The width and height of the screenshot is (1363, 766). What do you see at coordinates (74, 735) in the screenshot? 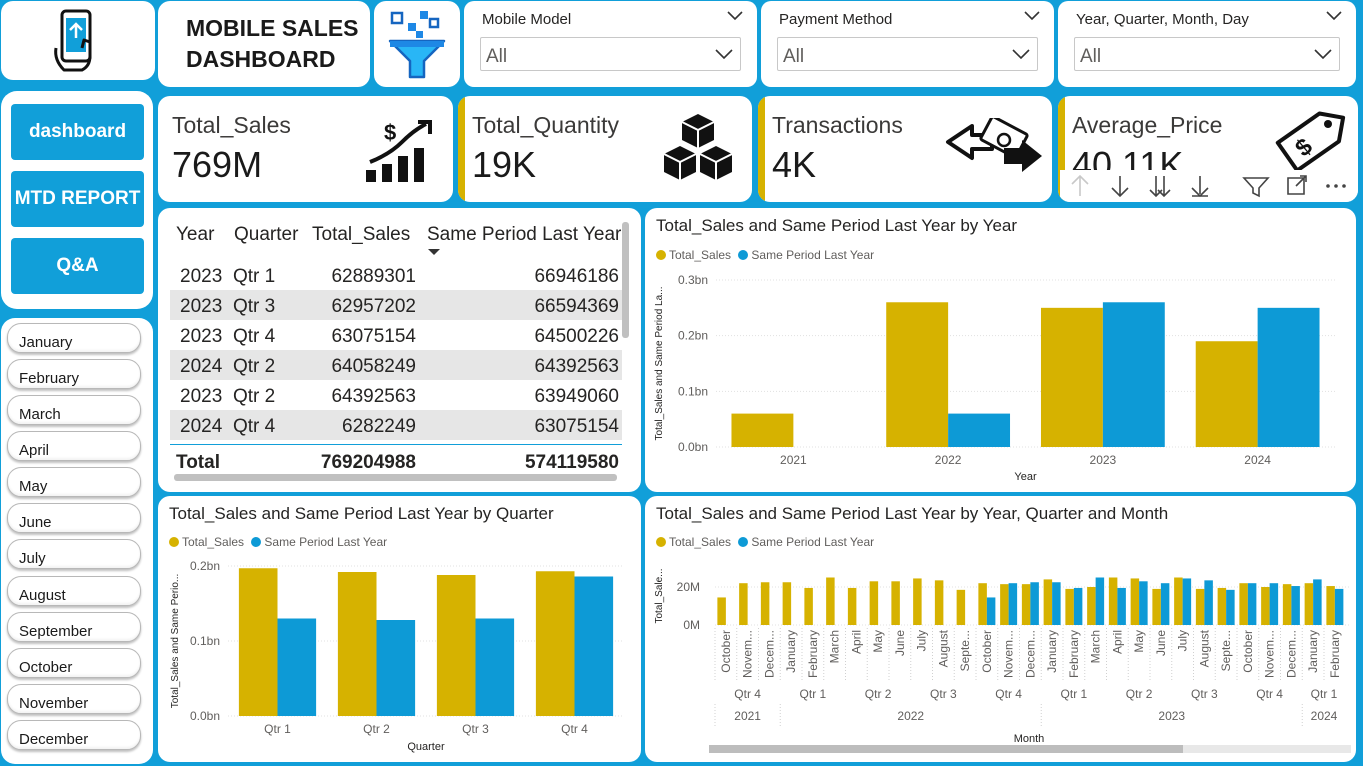
I see `month-button-december: December` at bounding box center [74, 735].